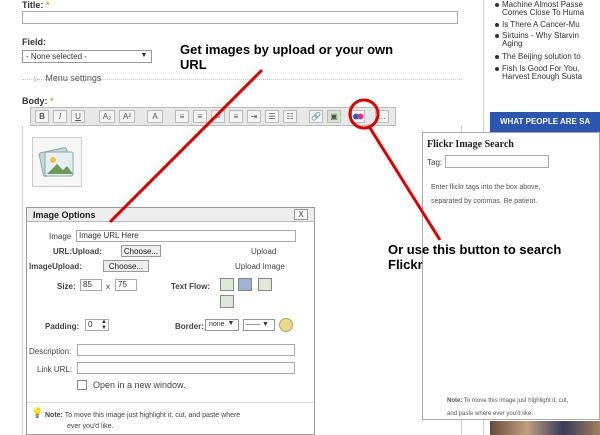 Image resolution: width=600 pixels, height=435 pixels. What do you see at coordinates (287, 57) in the screenshot?
I see `annotation-upload-caption: Get images by upload or your own URL` at bounding box center [287, 57].